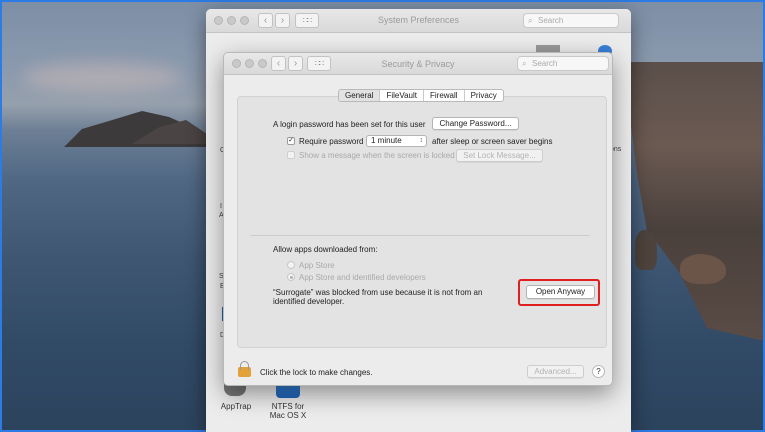 Image resolution: width=765 pixels, height=432 pixels. I want to click on help-button: ?, so click(598, 371).